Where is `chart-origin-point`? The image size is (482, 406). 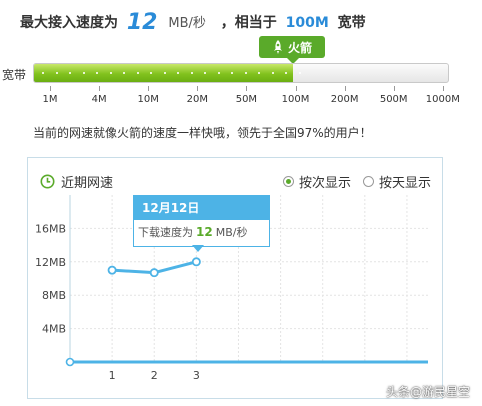 chart-origin-point is located at coordinates (70, 362).